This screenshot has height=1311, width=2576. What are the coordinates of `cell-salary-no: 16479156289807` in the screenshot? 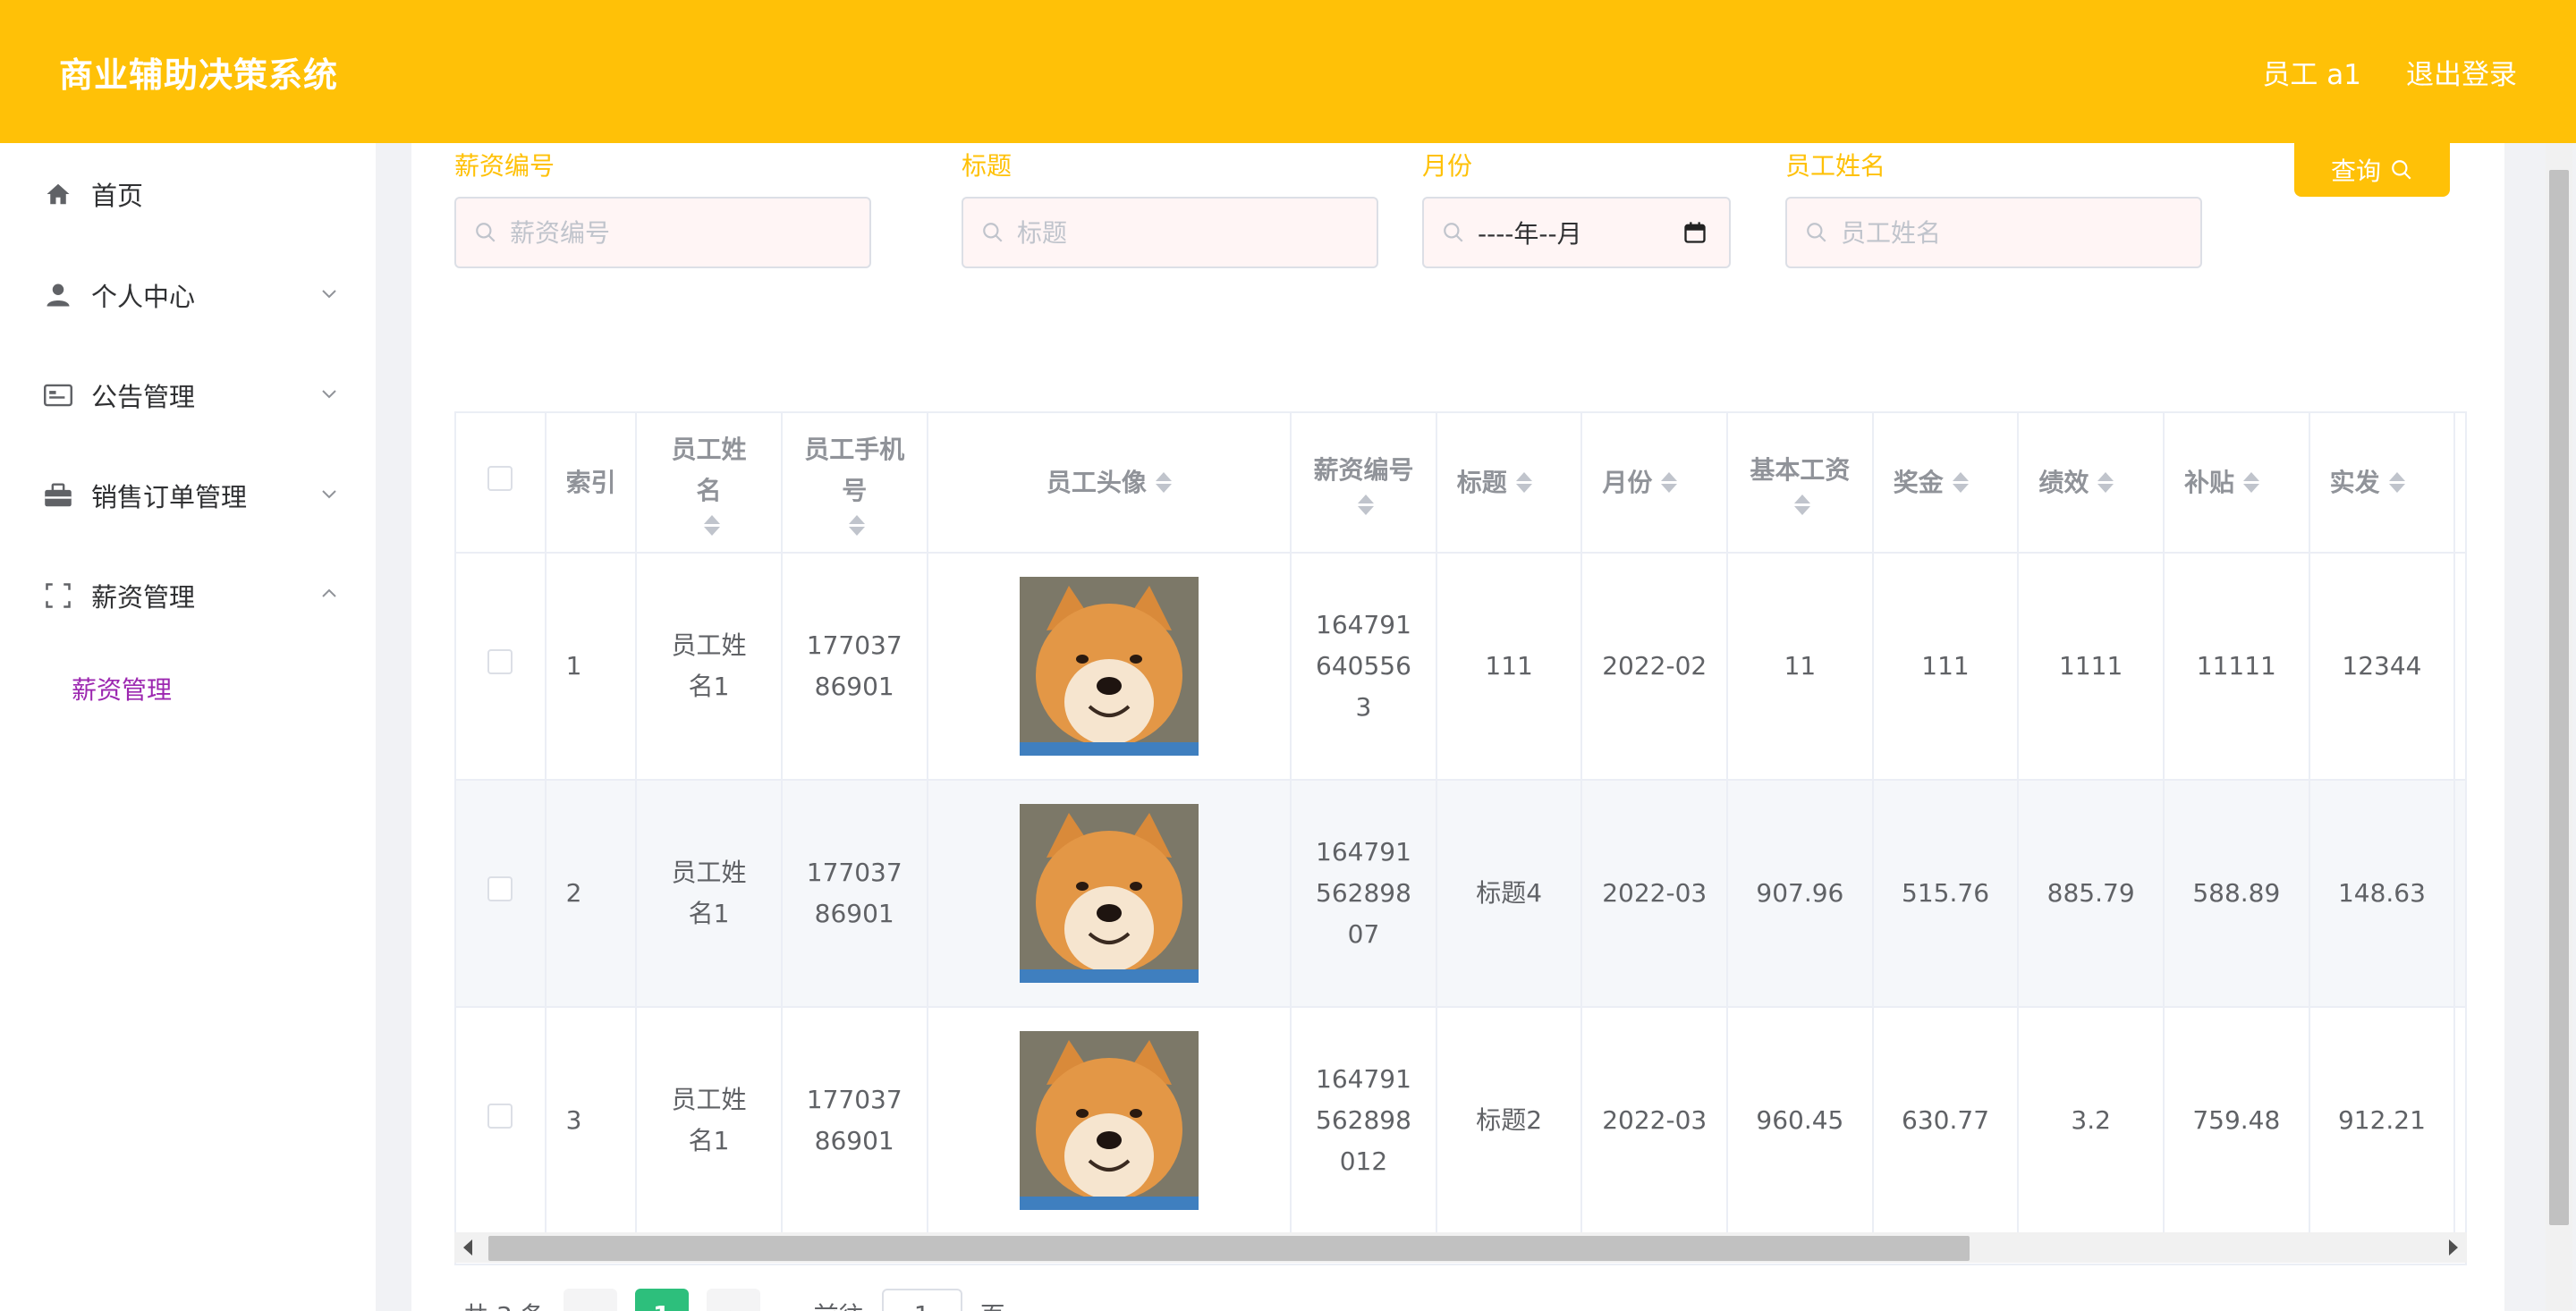 It's located at (1364, 894).